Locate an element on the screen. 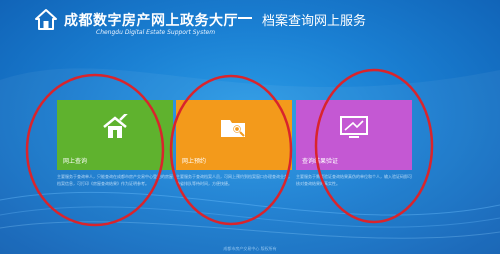  tile-description: 主要服务于需要验证查询结果真伪的单位和个人，输入验证码即可核对查询结果的真实性。 is located at coordinates (354, 180).